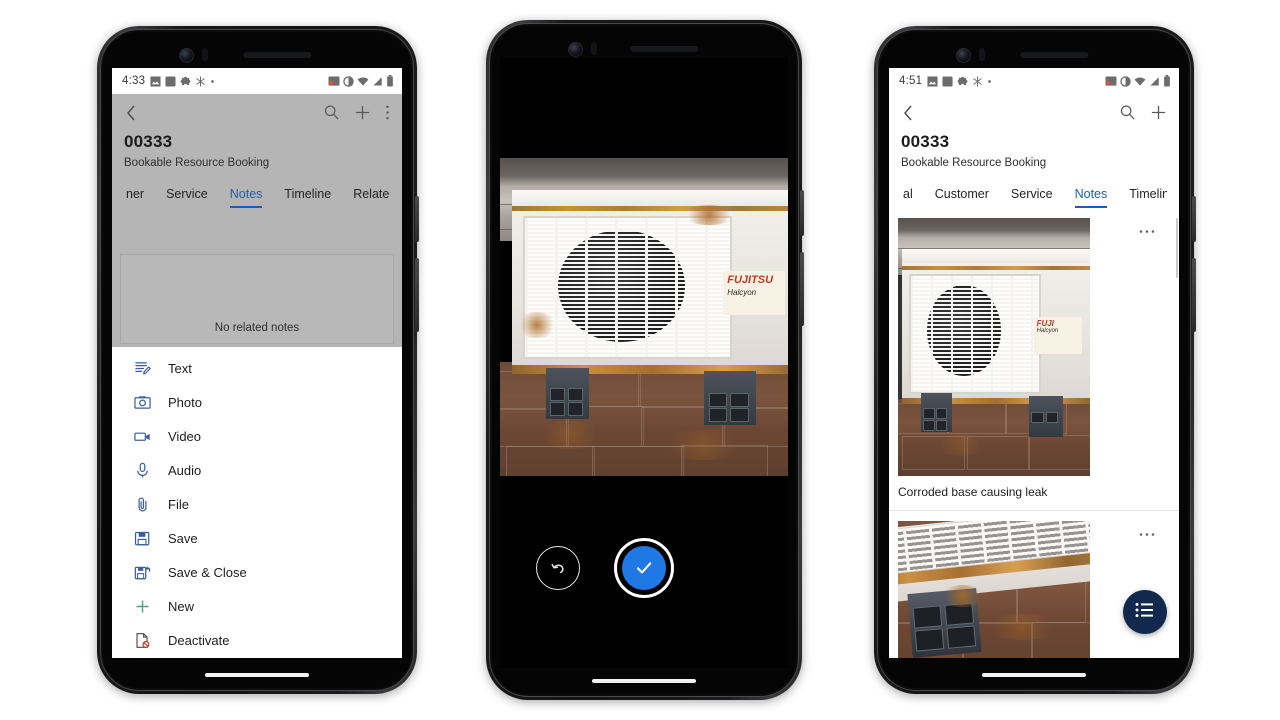 The width and height of the screenshot is (1280, 720). Describe the element at coordinates (257, 657) in the screenshot. I see `menu-item-refresh: Refresh` at that location.